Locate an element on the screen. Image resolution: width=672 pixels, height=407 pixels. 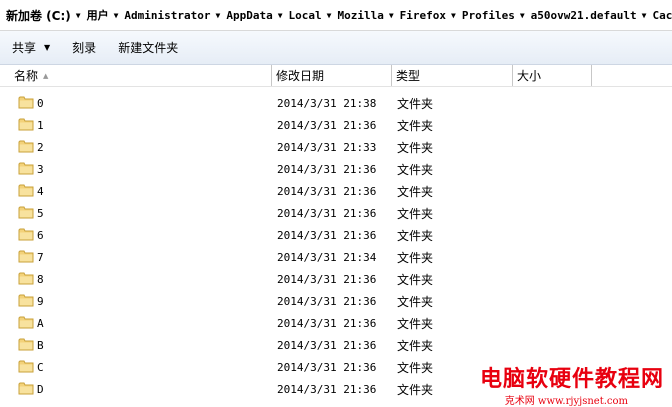
list-item: B 2014/3/31 21:36 文件夹 is located at coordinates (336, 345).